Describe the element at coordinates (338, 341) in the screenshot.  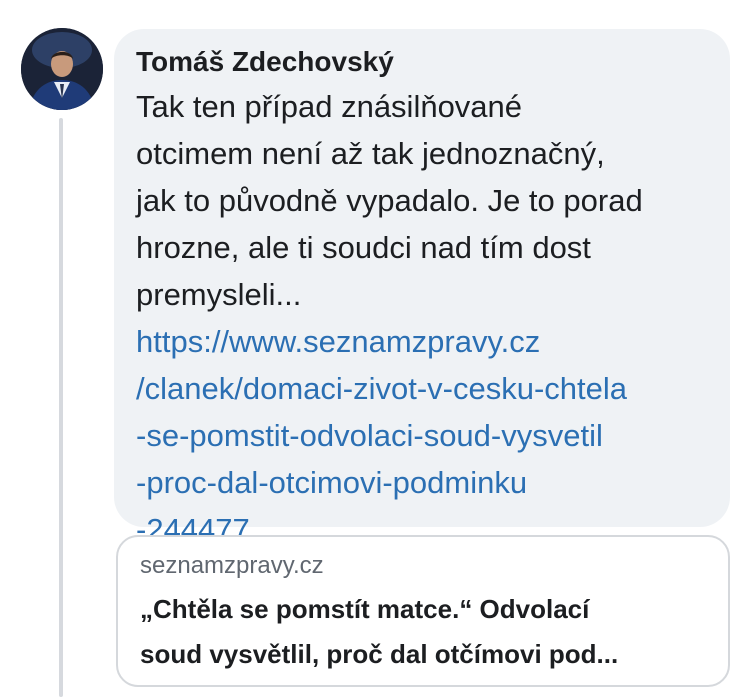
I see `comment-link-line: https://www.seznamzpravy.cz` at that location.